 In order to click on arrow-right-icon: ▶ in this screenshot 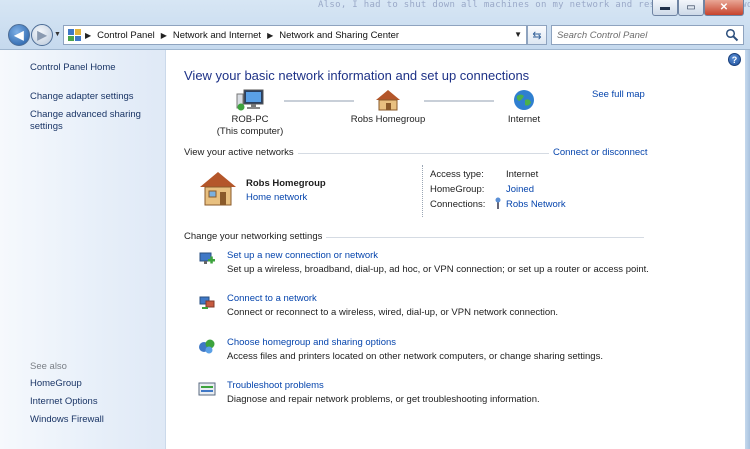, I will do `click(42, 35)`.